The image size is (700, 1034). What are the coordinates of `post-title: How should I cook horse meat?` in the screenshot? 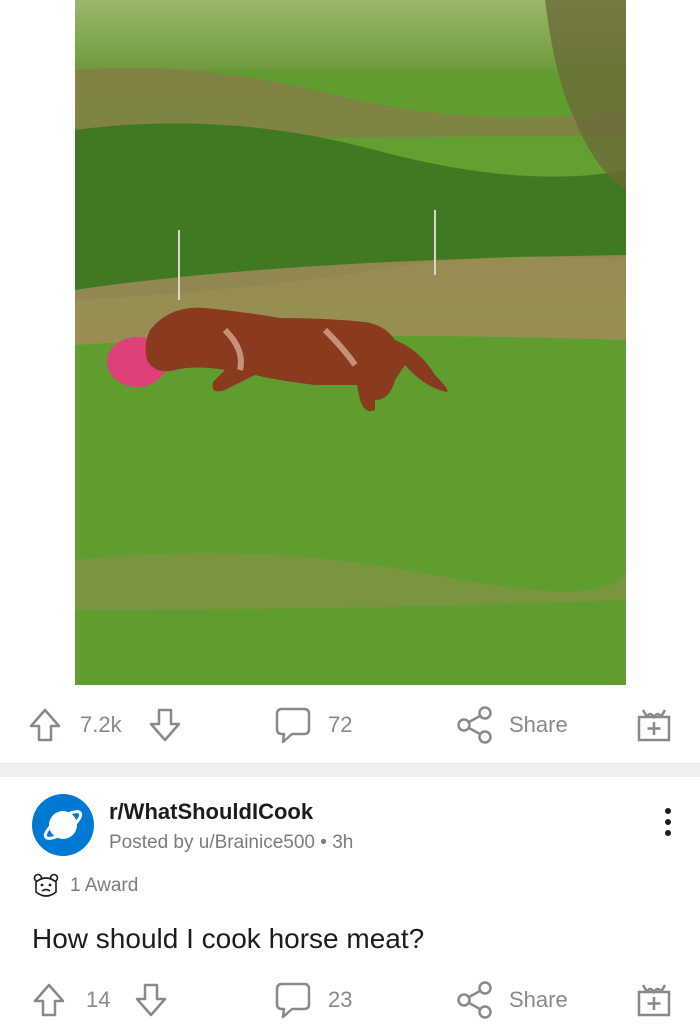 It's located at (228, 939).